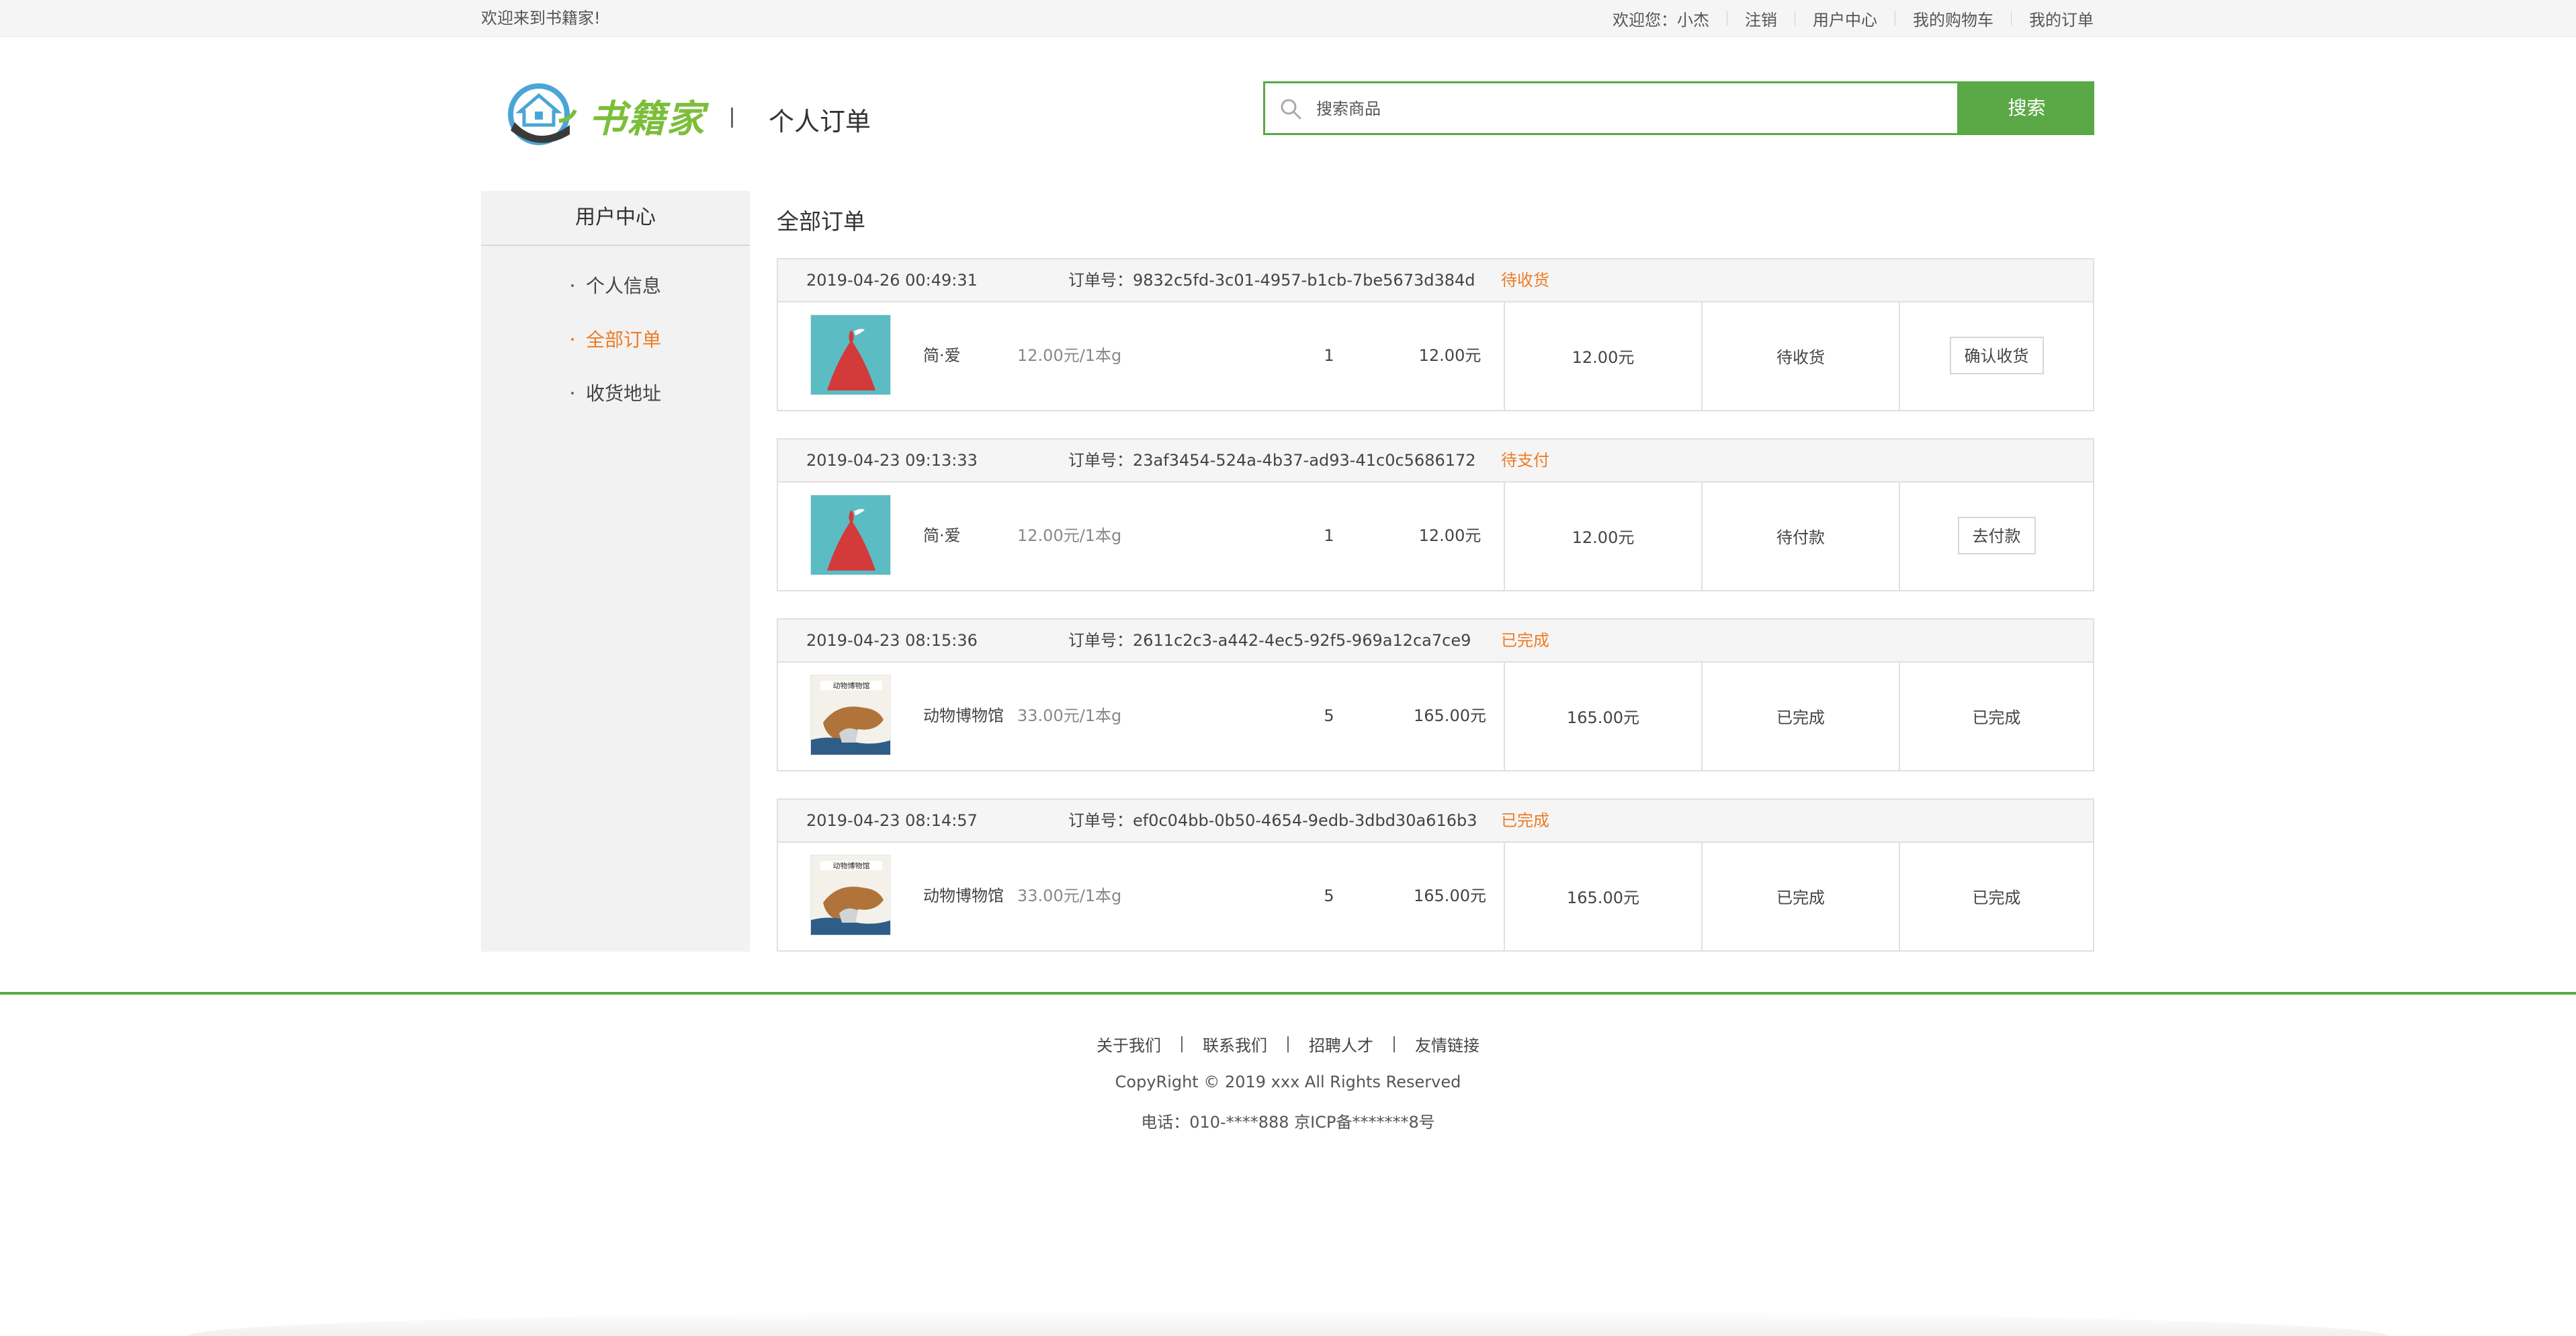 The height and width of the screenshot is (1336, 2576). What do you see at coordinates (821, 221) in the screenshot?
I see `section-title: 全部订单` at bounding box center [821, 221].